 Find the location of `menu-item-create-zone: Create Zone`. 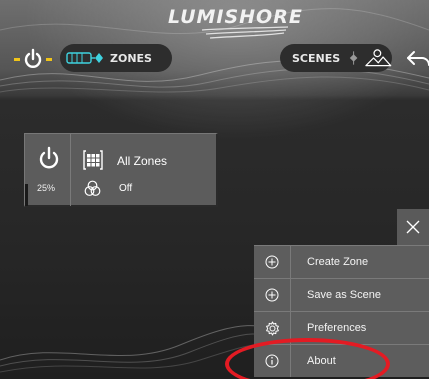

menu-item-create-zone: Create Zone is located at coordinates (341, 261).